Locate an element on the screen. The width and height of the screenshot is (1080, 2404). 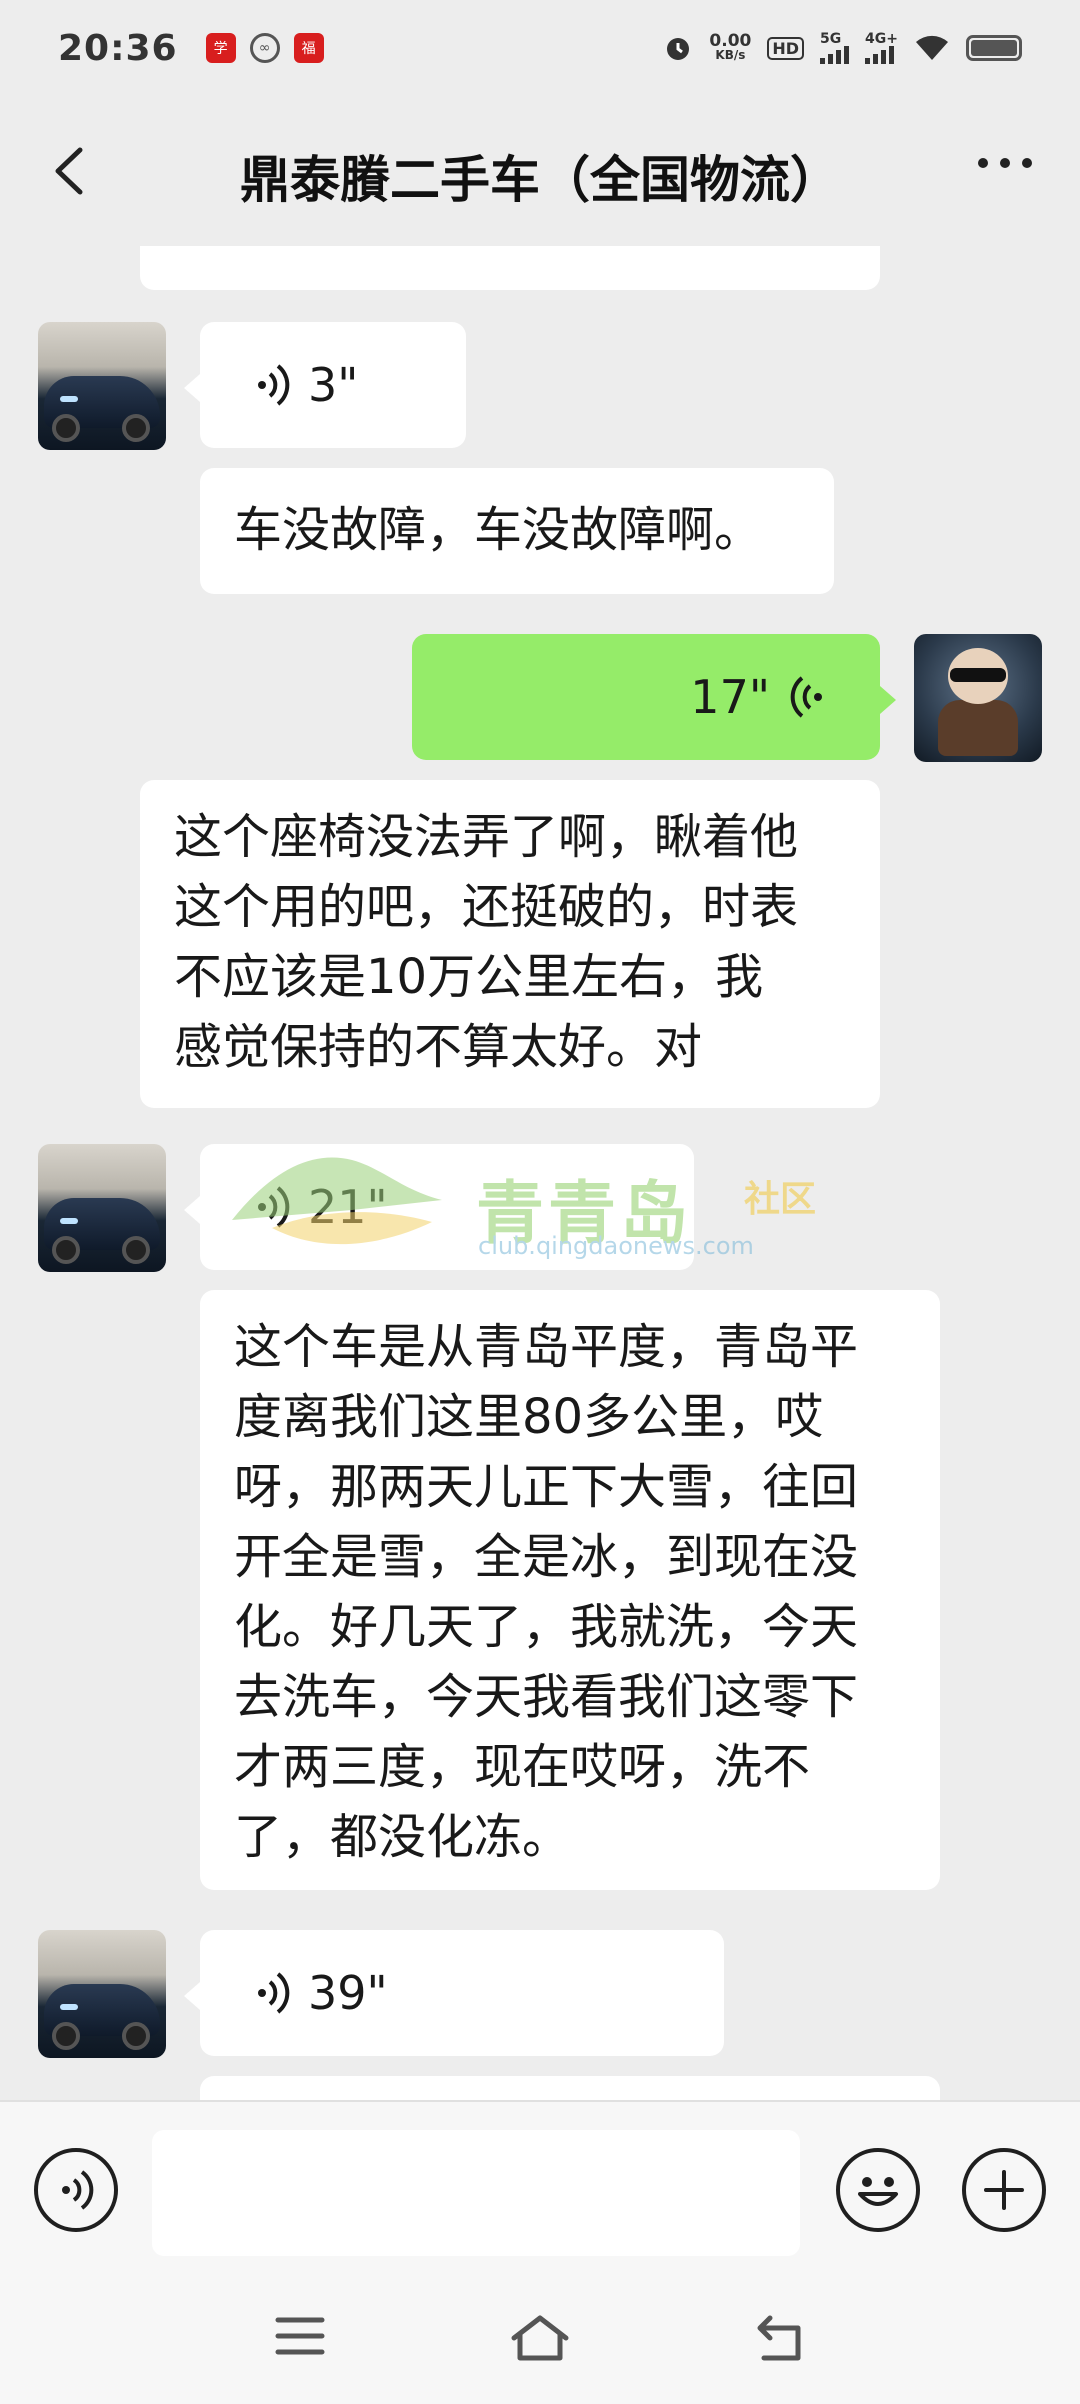
emoji-button is located at coordinates (878, 2190).